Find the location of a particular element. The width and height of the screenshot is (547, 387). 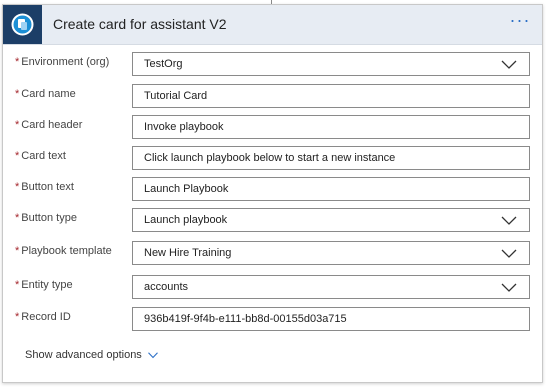

field-value: Launch Playbook is located at coordinates (186, 189).